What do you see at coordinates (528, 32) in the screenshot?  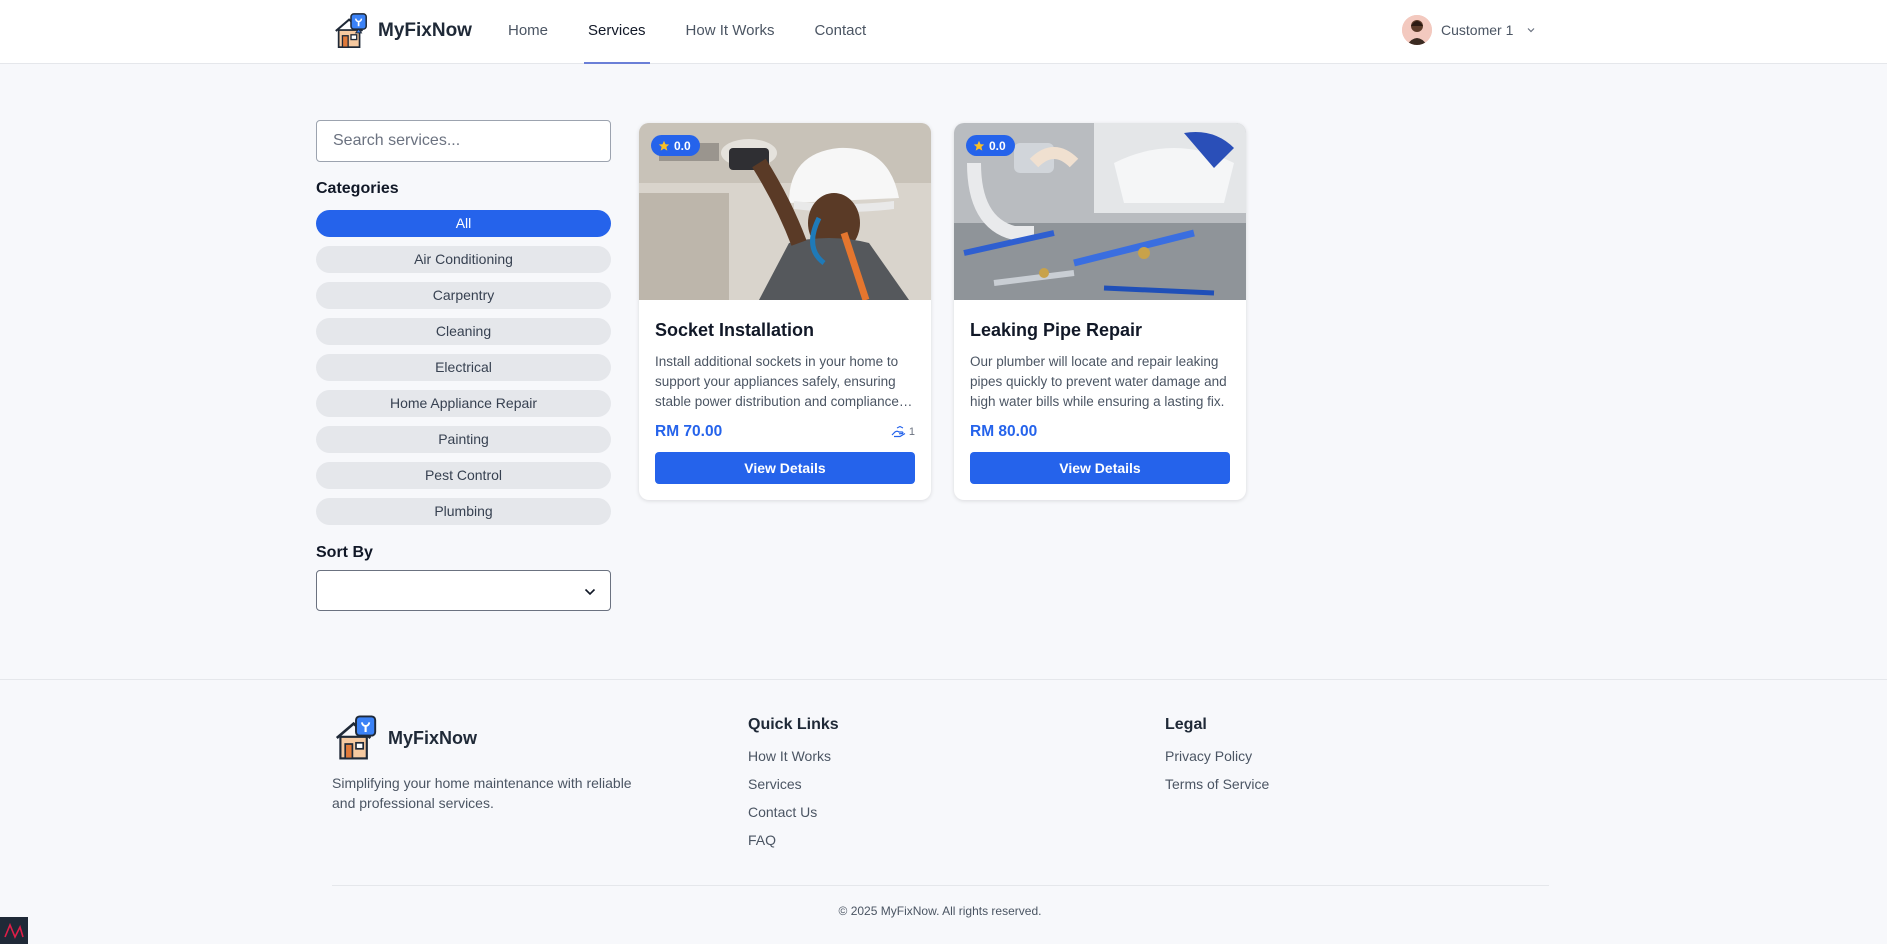 I see `nav-home: Home` at bounding box center [528, 32].